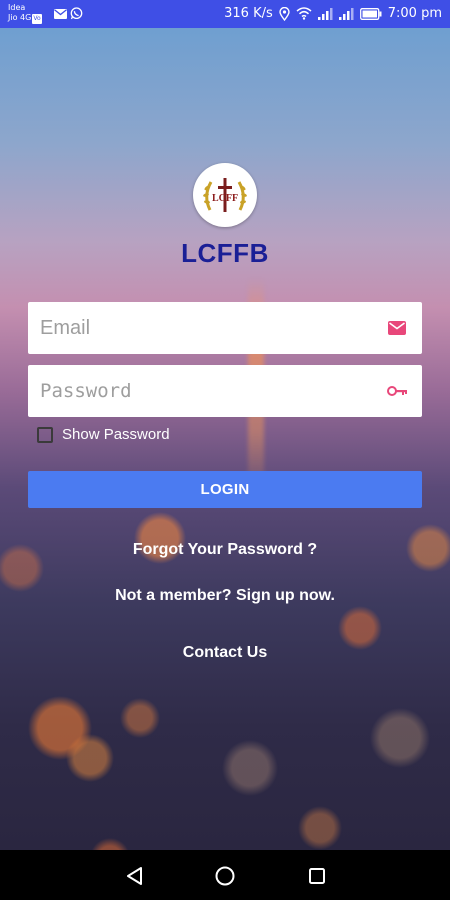 This screenshot has width=450, height=900. What do you see at coordinates (225, 253) in the screenshot?
I see `app-title: LCFFB` at bounding box center [225, 253].